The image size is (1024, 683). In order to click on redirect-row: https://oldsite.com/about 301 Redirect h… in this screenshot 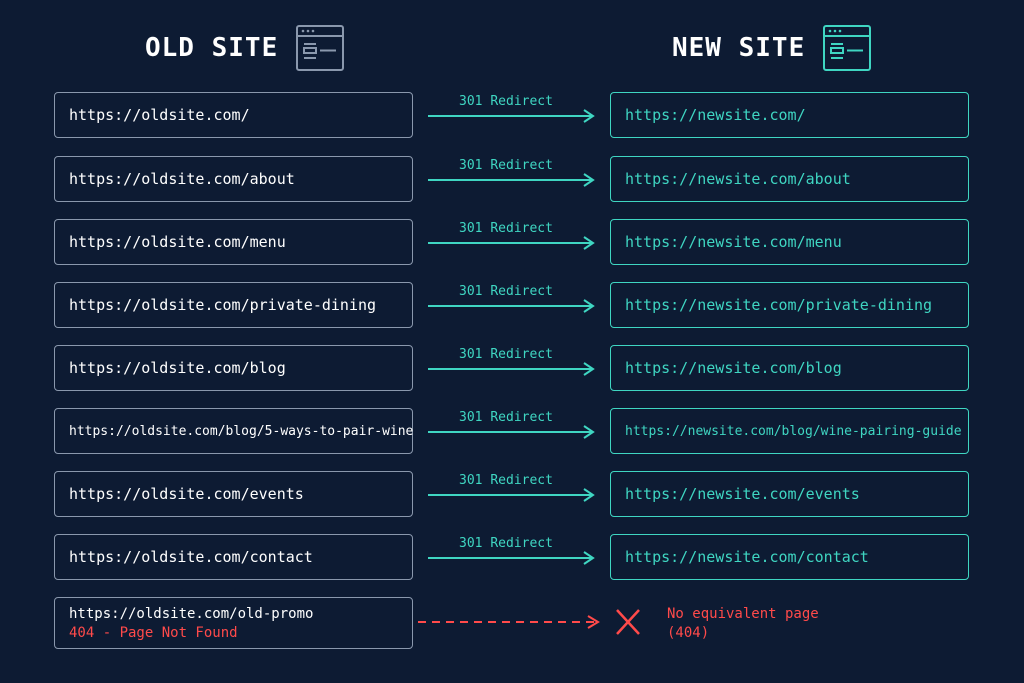, I will do `click(512, 180)`.